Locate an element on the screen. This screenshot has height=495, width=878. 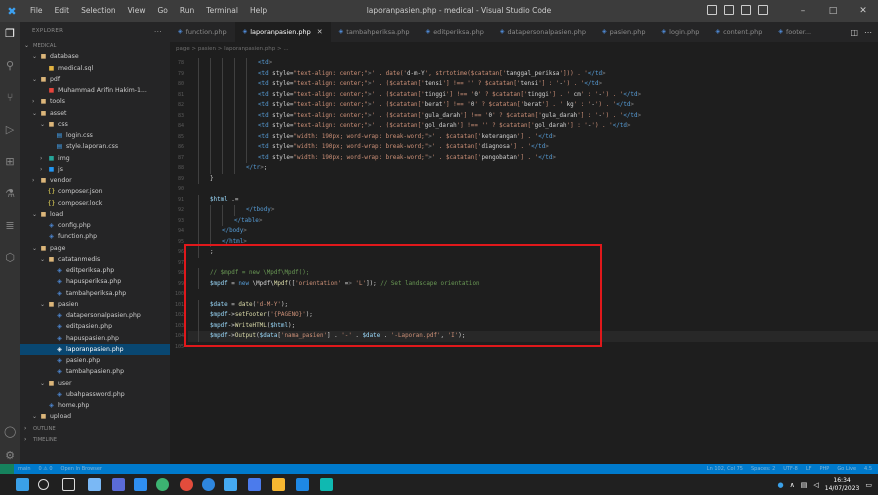
menu-go: Go is located at coordinates (162, 11).